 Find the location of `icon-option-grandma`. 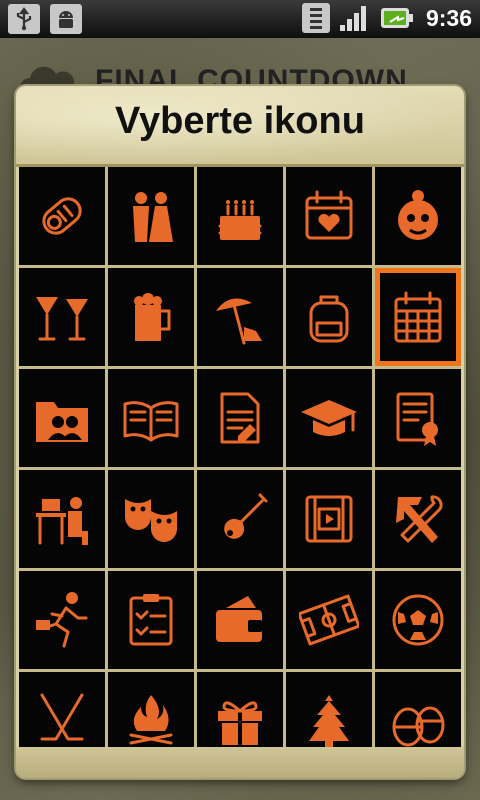

icon-option-grandma is located at coordinates (418, 216).